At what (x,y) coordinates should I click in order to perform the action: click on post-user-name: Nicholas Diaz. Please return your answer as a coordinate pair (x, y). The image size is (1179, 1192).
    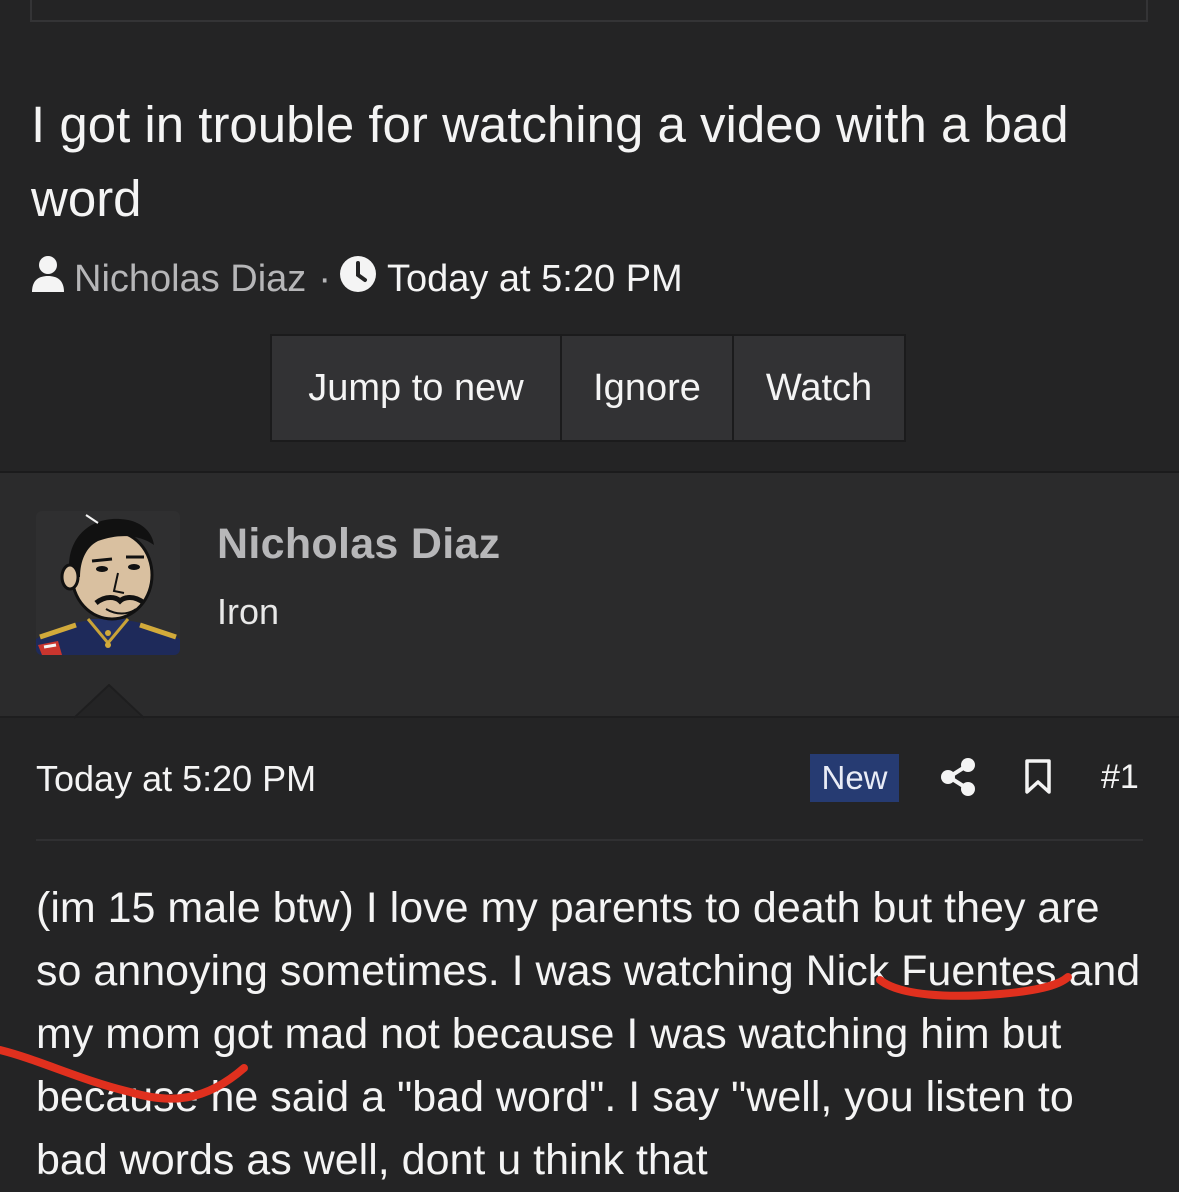
    Looking at the image, I should click on (358, 544).